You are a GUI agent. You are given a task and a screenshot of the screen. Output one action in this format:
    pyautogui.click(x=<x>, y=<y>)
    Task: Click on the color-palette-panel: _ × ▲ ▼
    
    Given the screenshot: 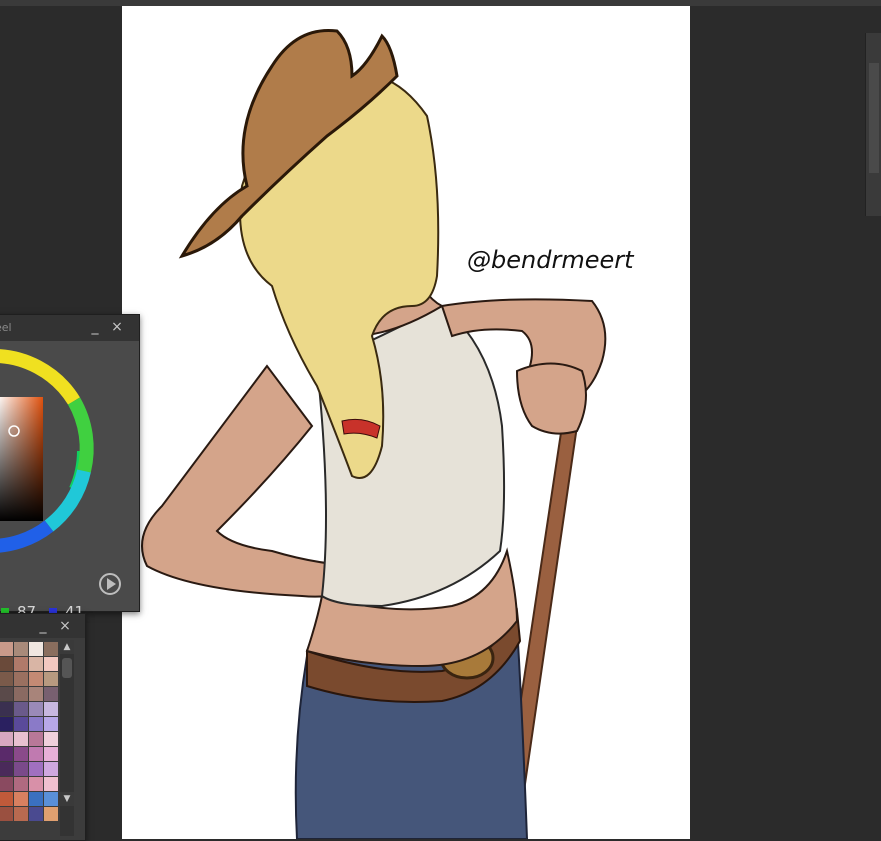 What is the action you would take?
    pyautogui.click(x=43, y=727)
    